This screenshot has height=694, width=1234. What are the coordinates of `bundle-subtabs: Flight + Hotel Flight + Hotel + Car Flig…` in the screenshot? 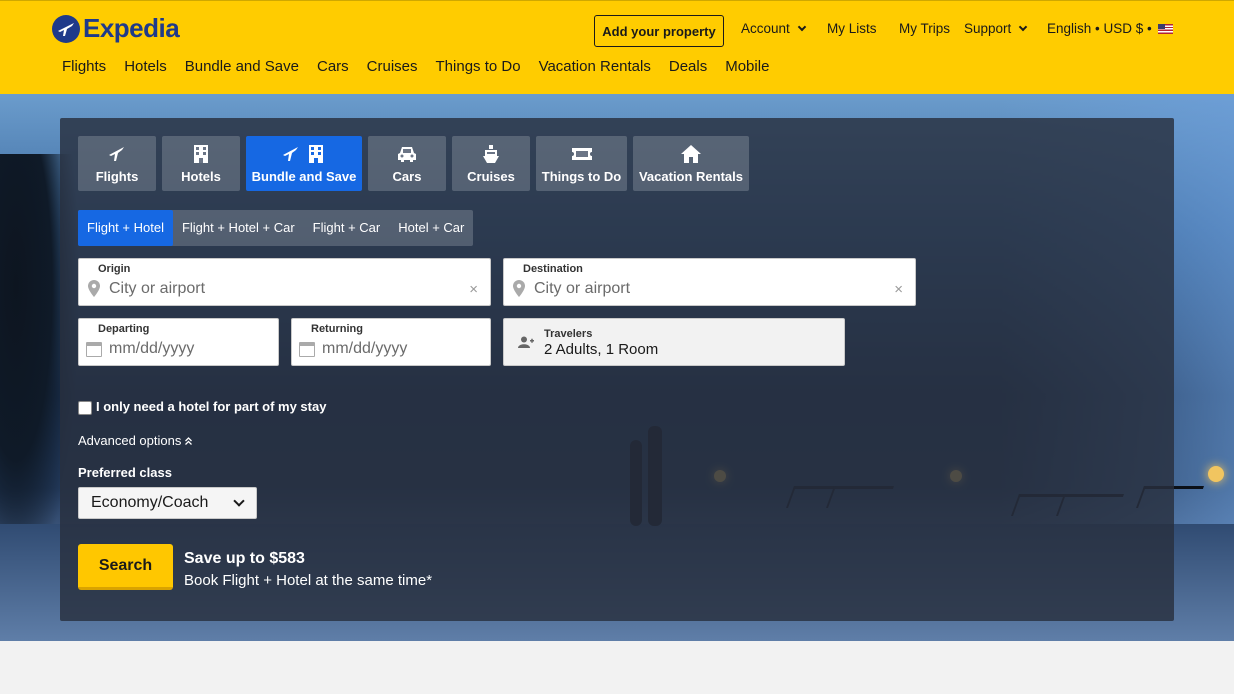 It's located at (276, 228).